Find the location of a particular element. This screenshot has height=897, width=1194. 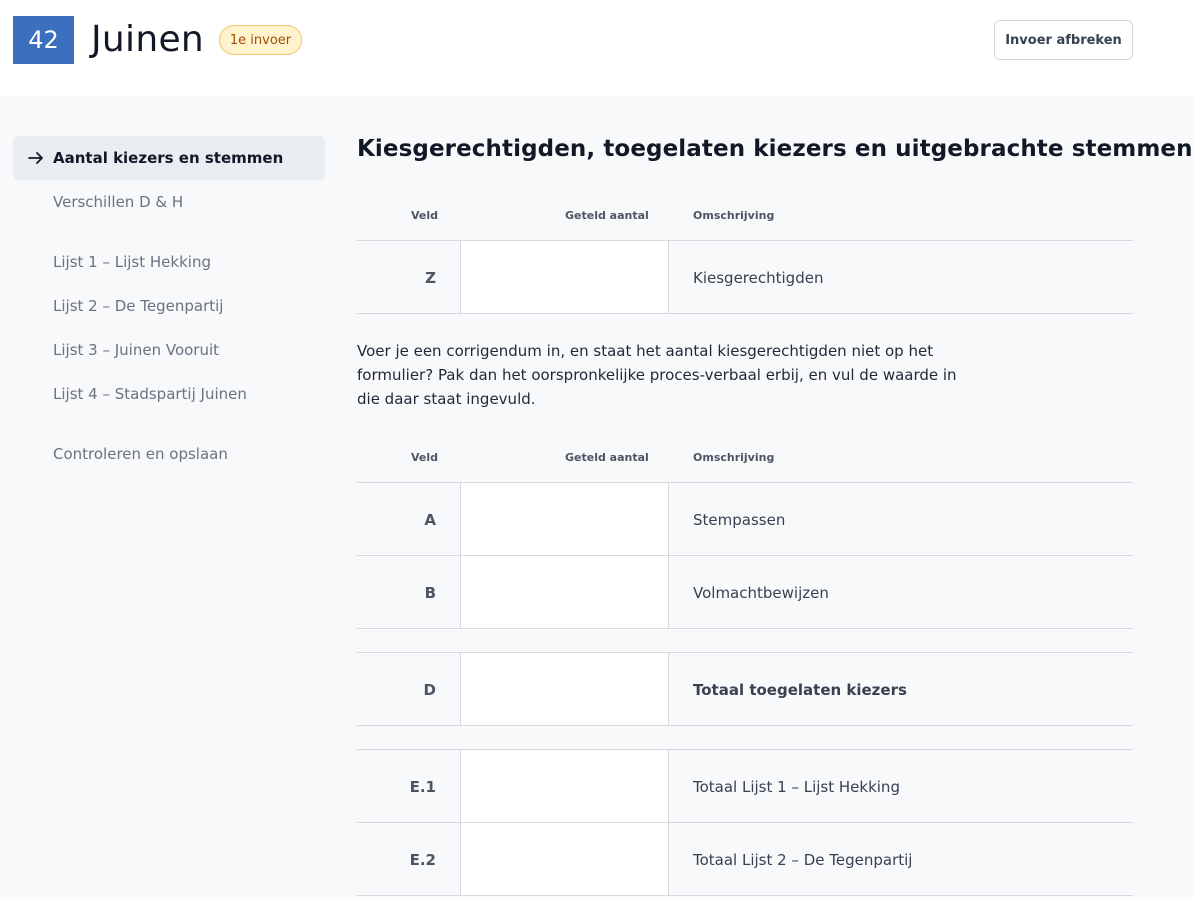

field-code: A is located at coordinates (430, 519).